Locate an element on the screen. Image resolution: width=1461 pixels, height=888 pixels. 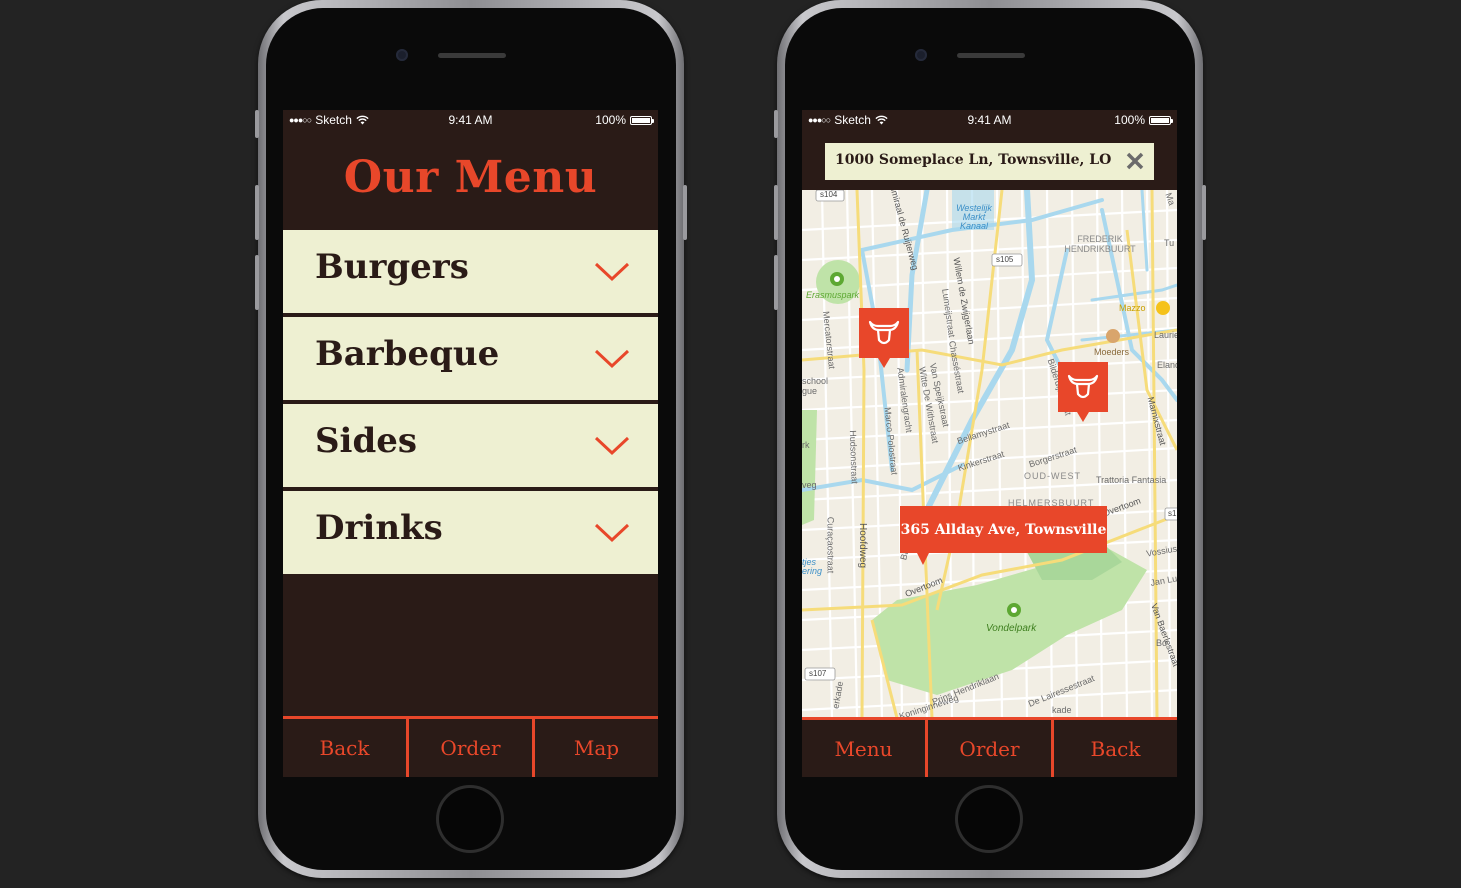
map-label-vondelpark: Vondelpark is located at coordinates (1011, 628).